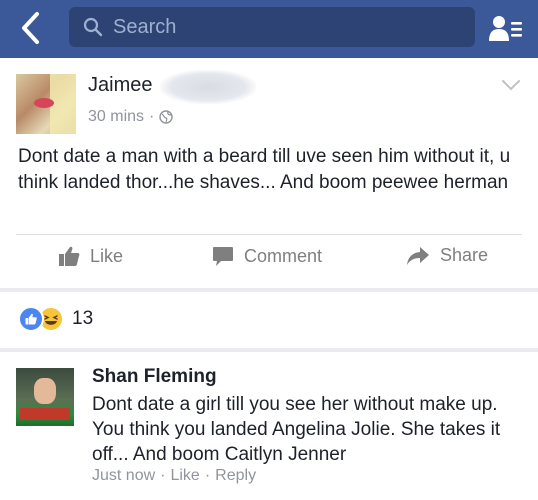 This screenshot has height=500, width=538. Describe the element at coordinates (418, 255) in the screenshot. I see `share-arrow-icon` at that location.